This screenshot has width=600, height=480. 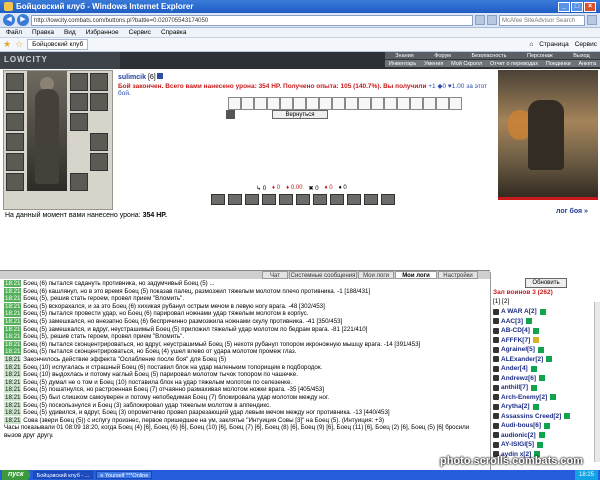 What do you see at coordinates (79, 182) in the screenshot?
I see `misc-slot` at bounding box center [79, 182].